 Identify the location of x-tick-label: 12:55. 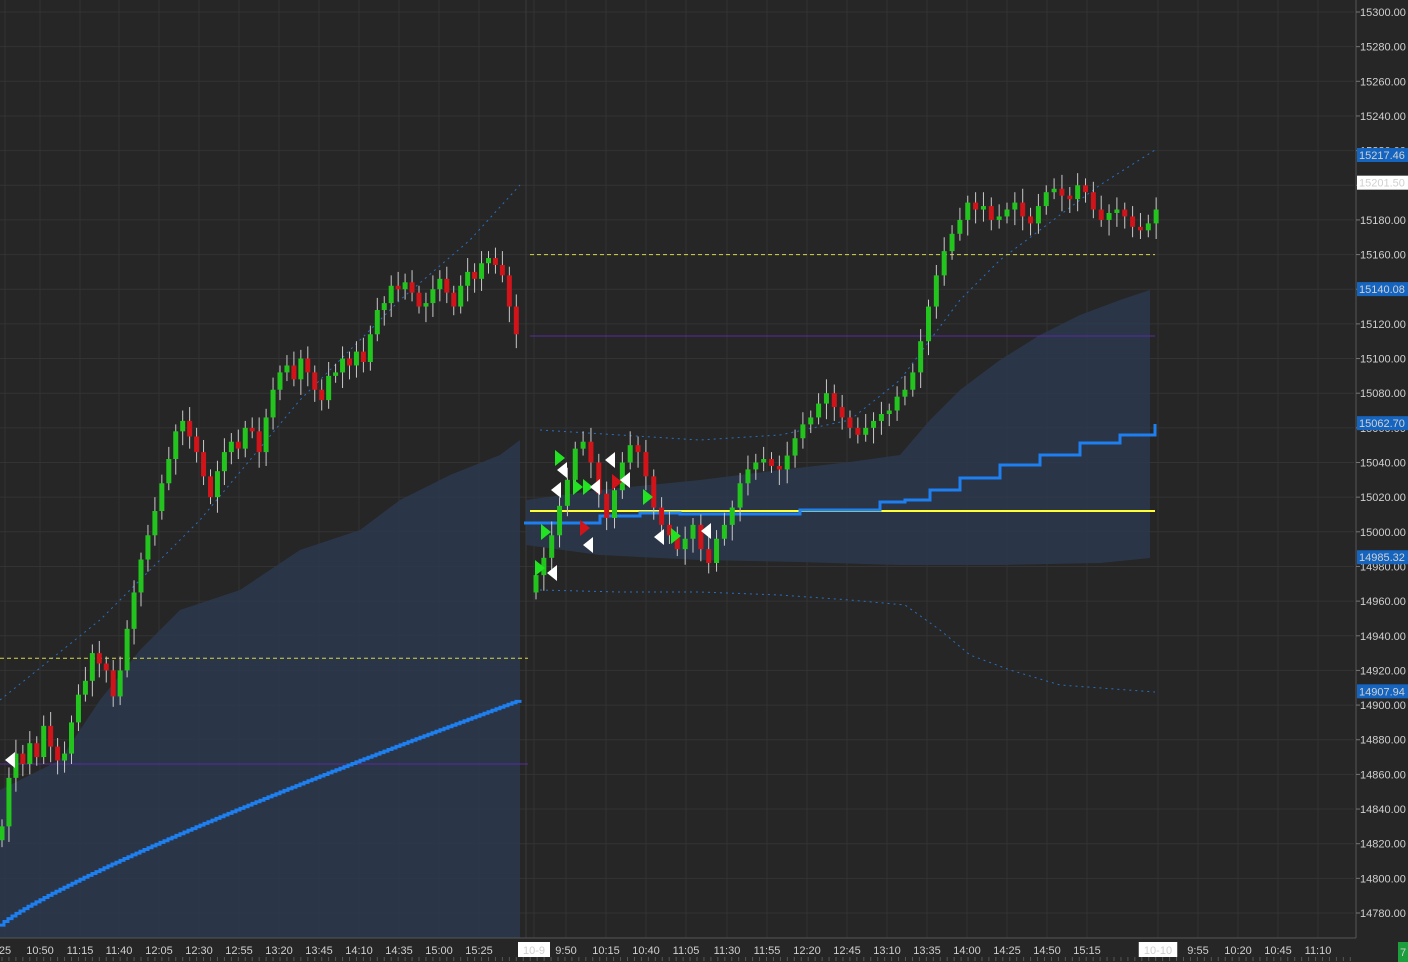
(239, 951).